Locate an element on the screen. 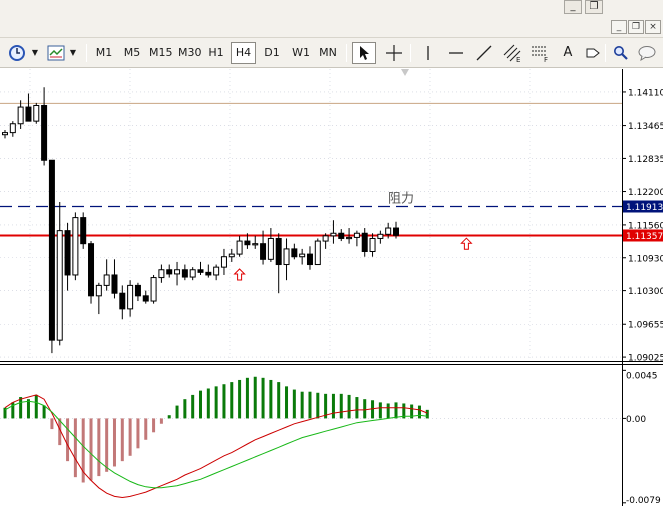 This screenshot has width=663, height=506. price-tick-label: 1.14110 is located at coordinates (645, 93).